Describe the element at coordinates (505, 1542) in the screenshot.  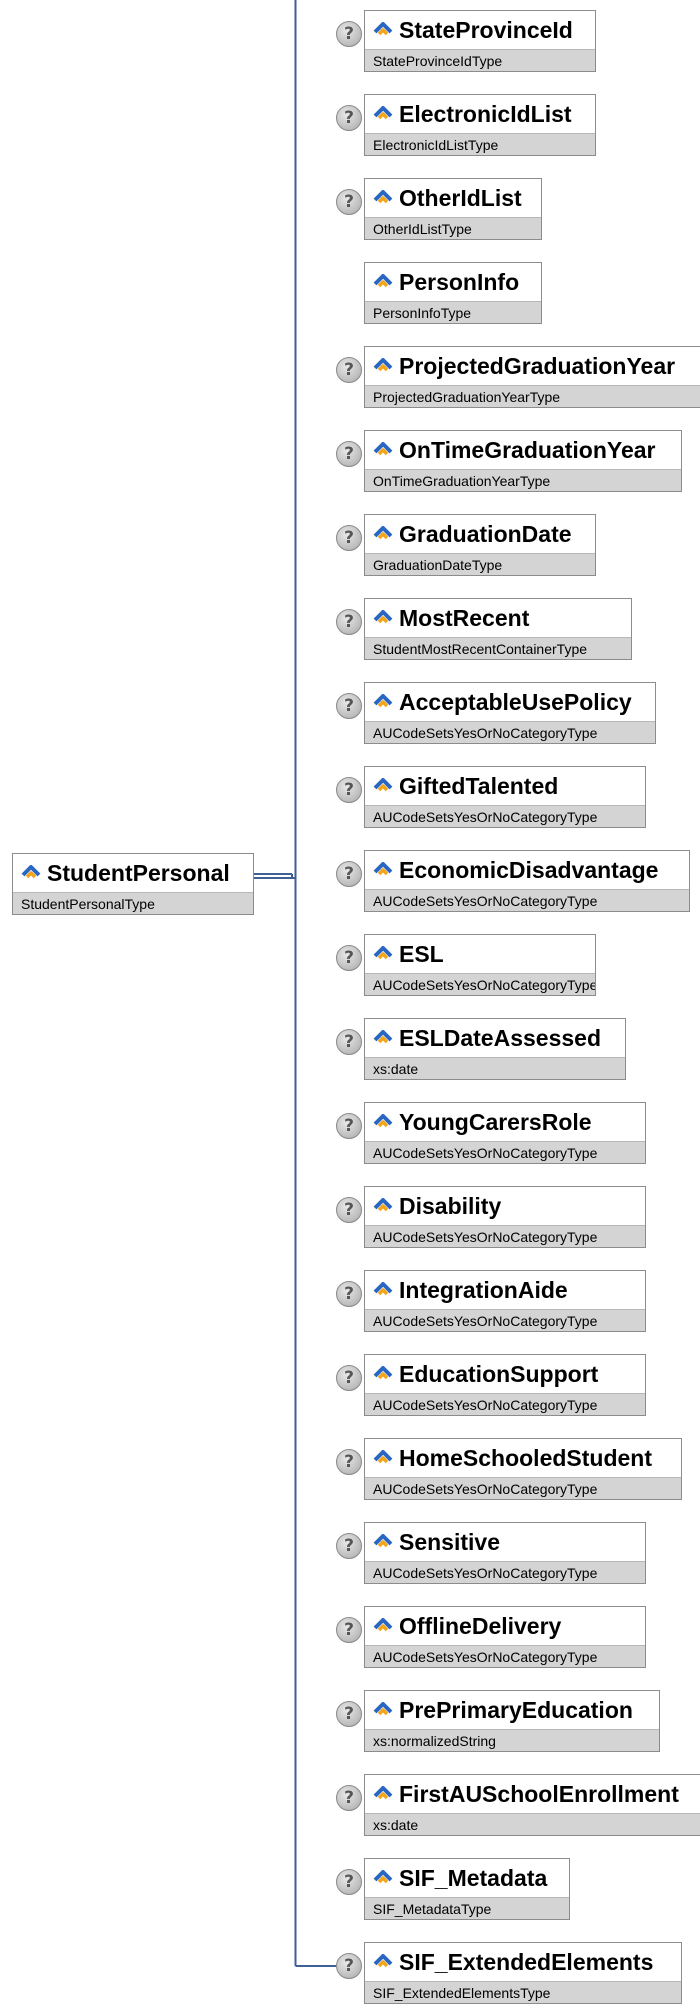
I see `child-element-header: Sensitive` at that location.